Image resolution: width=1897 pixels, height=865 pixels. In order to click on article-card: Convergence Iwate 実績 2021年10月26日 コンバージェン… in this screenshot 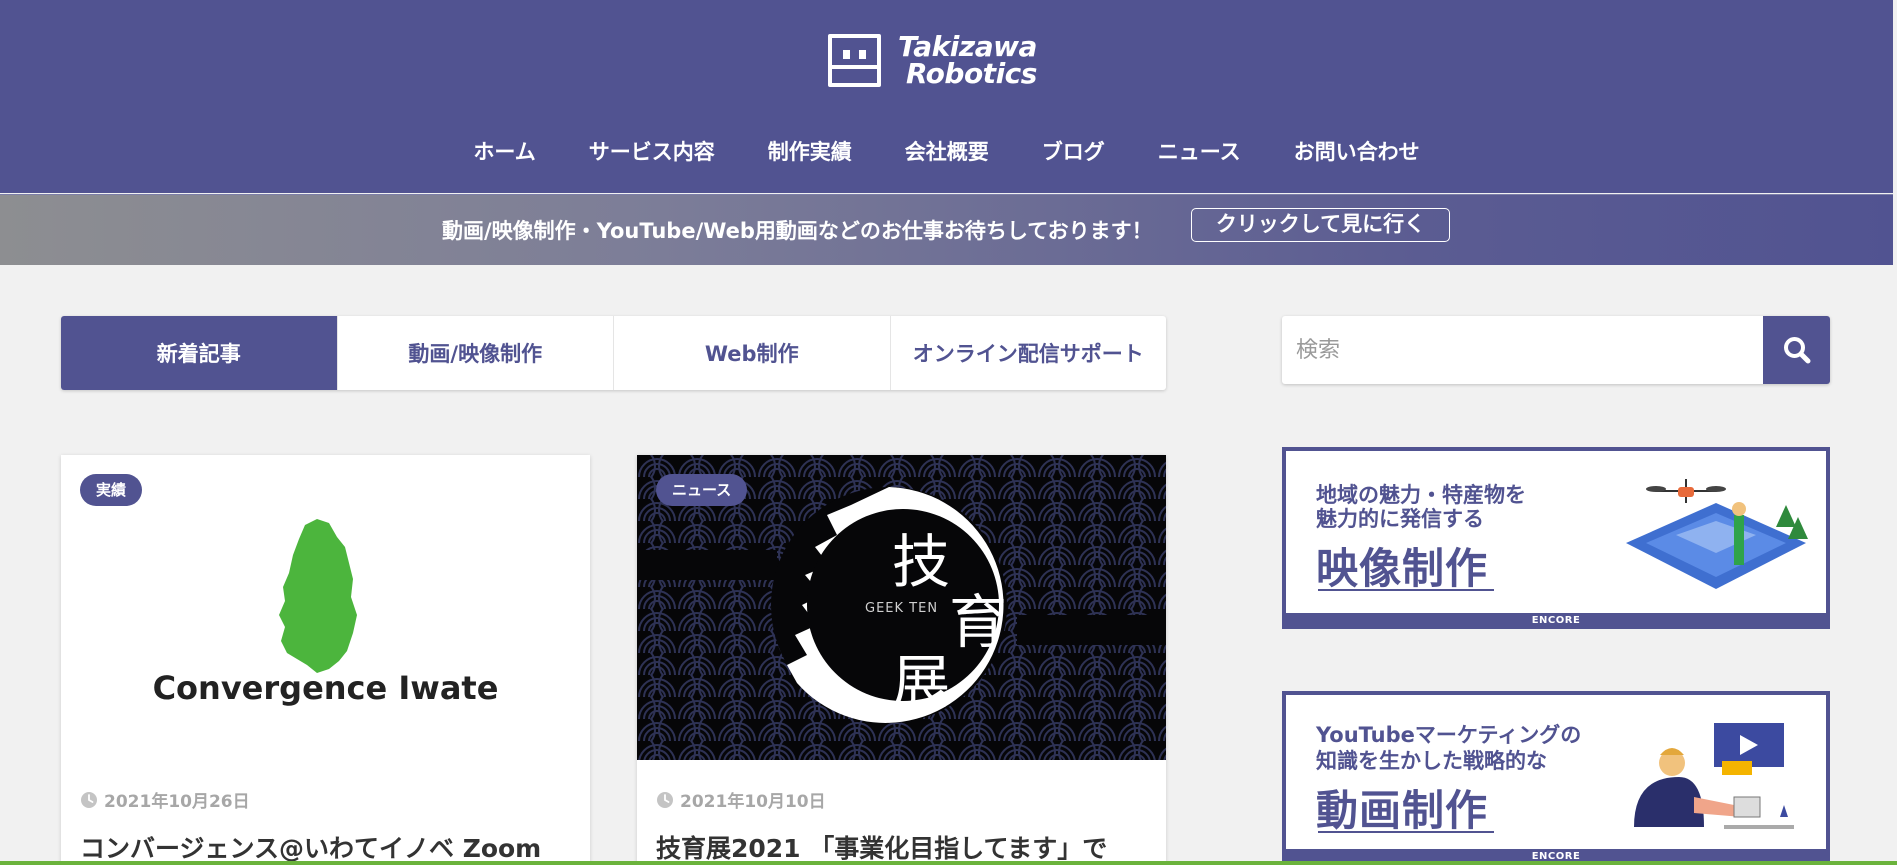, I will do `click(325, 660)`.